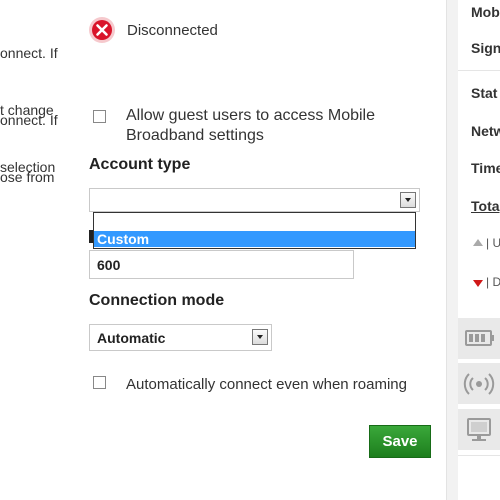 The image size is (500, 500). I want to click on connection-mode-value: Automatic, so click(131, 338).